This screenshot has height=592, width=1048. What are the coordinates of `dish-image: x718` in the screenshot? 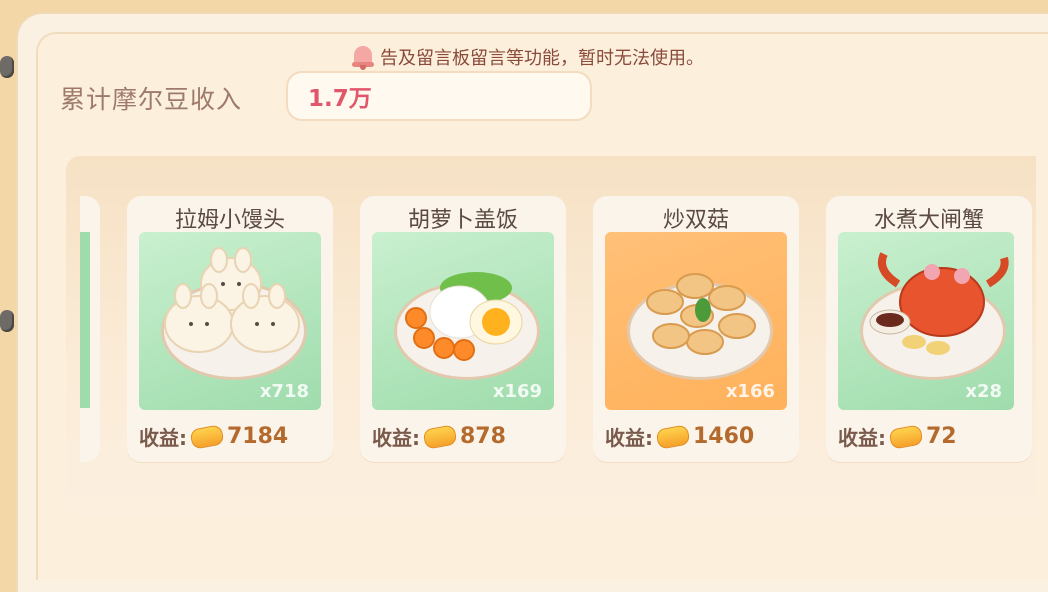 It's located at (230, 321).